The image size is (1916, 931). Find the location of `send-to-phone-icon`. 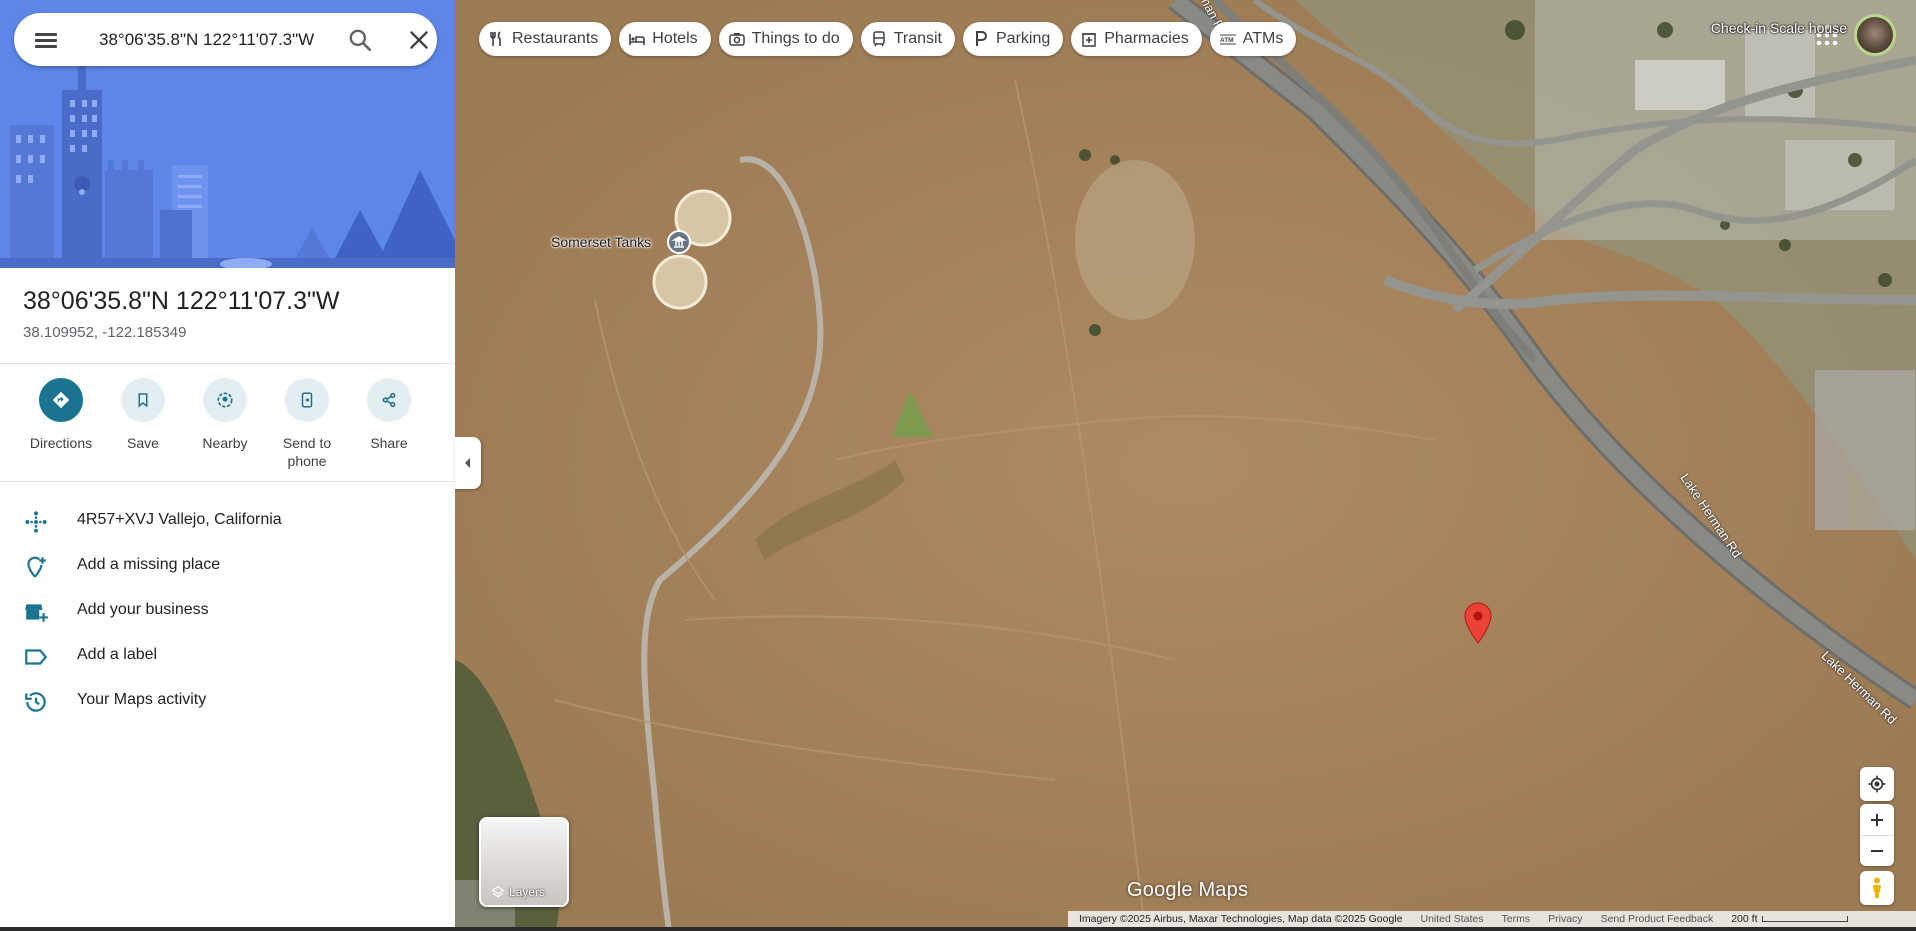

send-to-phone-icon is located at coordinates (307, 400).